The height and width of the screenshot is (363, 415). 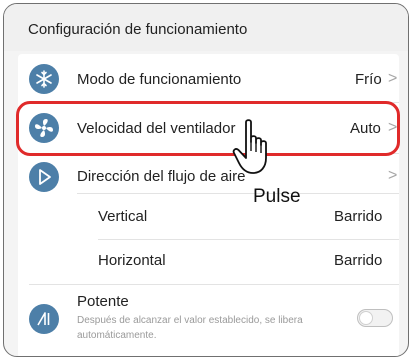 I want to click on horizontal-value: Barrido, so click(x=358, y=260).